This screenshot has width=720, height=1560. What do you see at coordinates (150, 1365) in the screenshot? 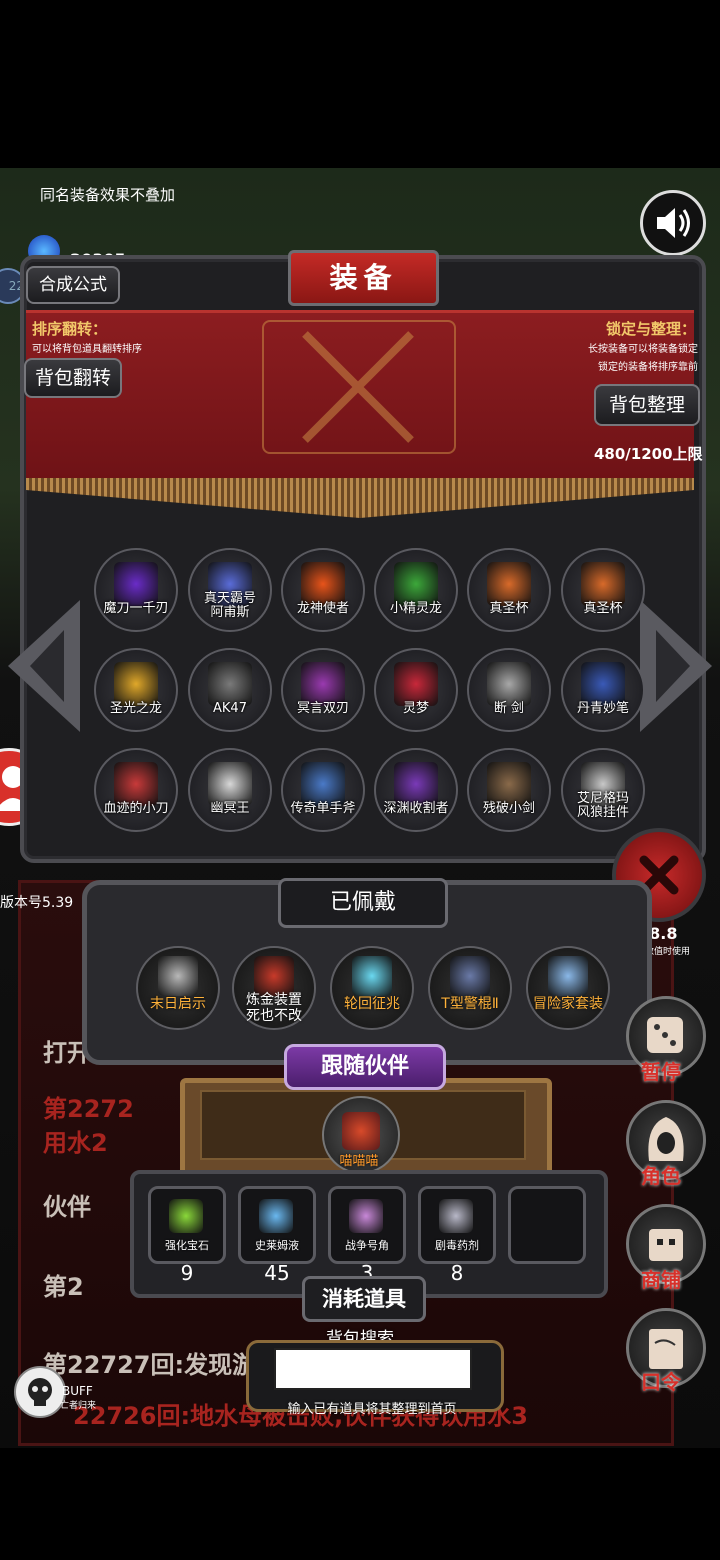
I see `log-line: 第22727回:发现游` at bounding box center [150, 1365].